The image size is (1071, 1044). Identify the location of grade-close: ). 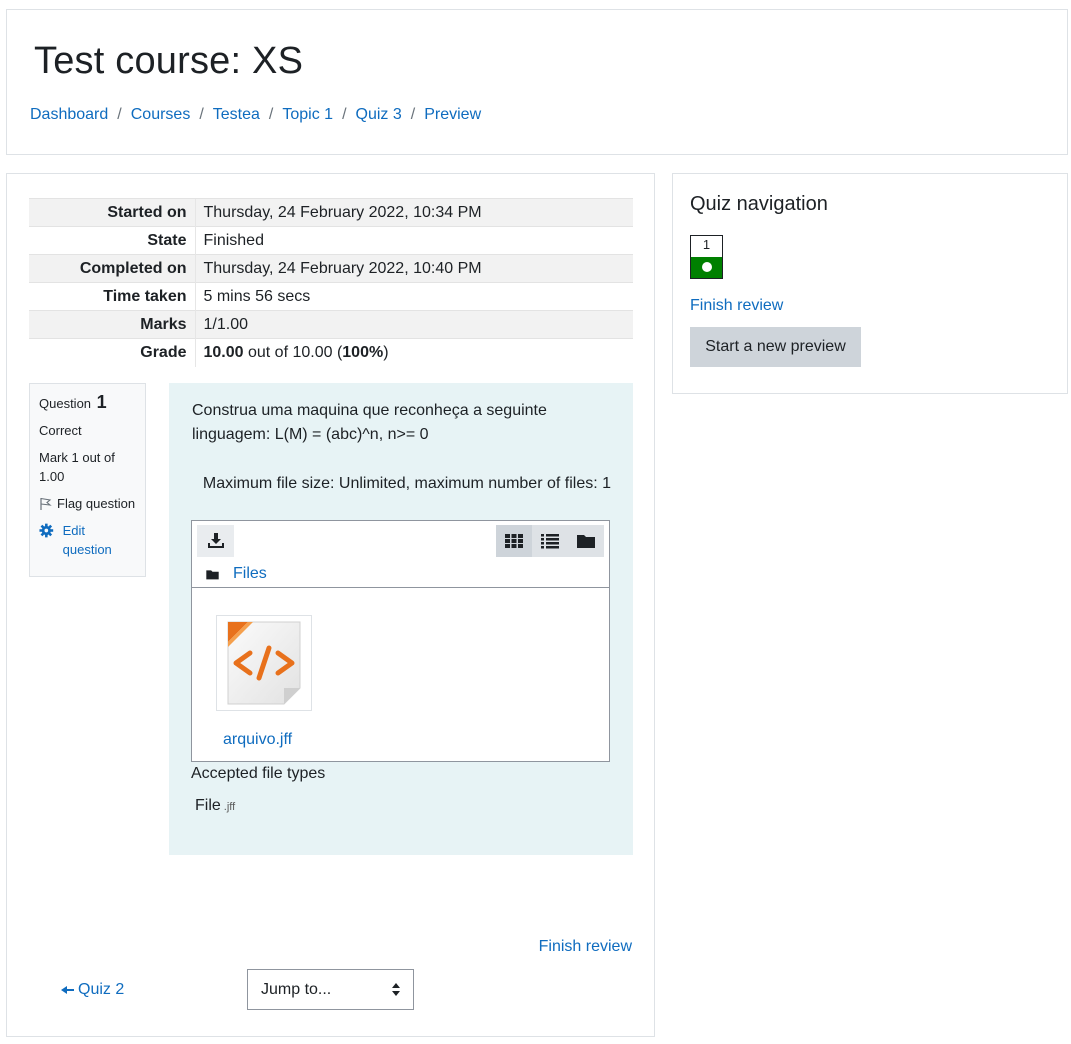
(386, 352).